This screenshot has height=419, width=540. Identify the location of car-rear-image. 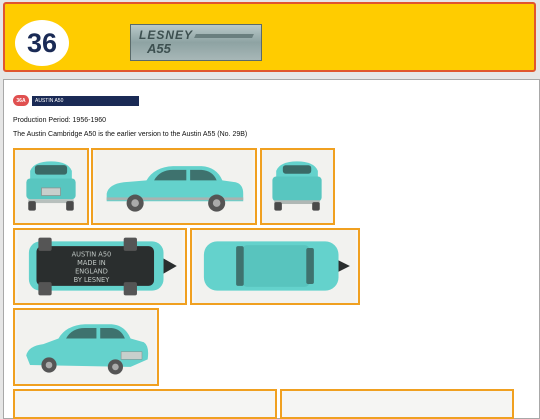
(297, 186).